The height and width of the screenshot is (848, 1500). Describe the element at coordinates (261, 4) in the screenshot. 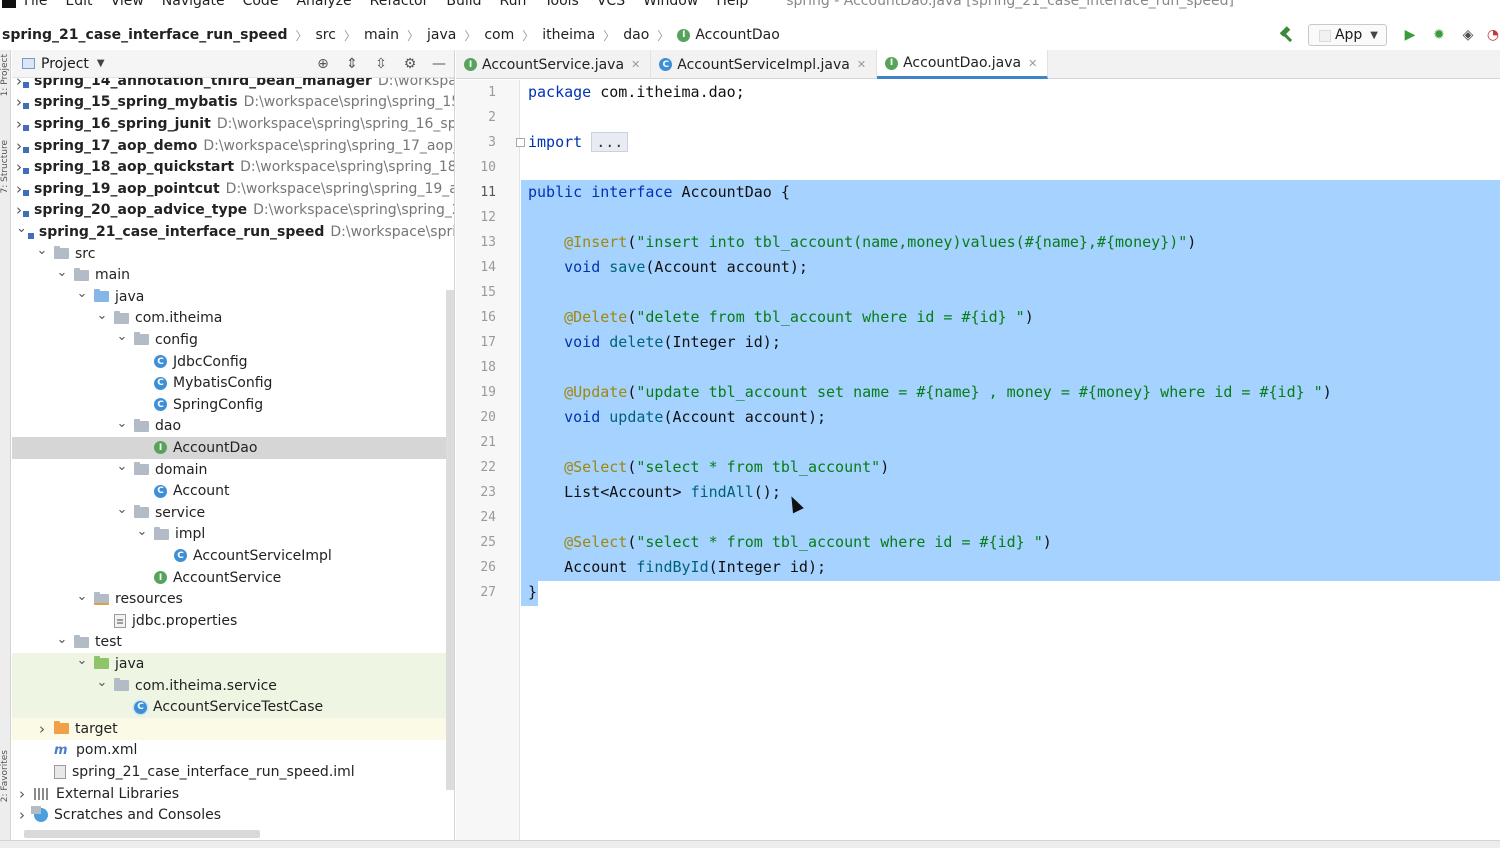

I see `menu-code: Code` at that location.